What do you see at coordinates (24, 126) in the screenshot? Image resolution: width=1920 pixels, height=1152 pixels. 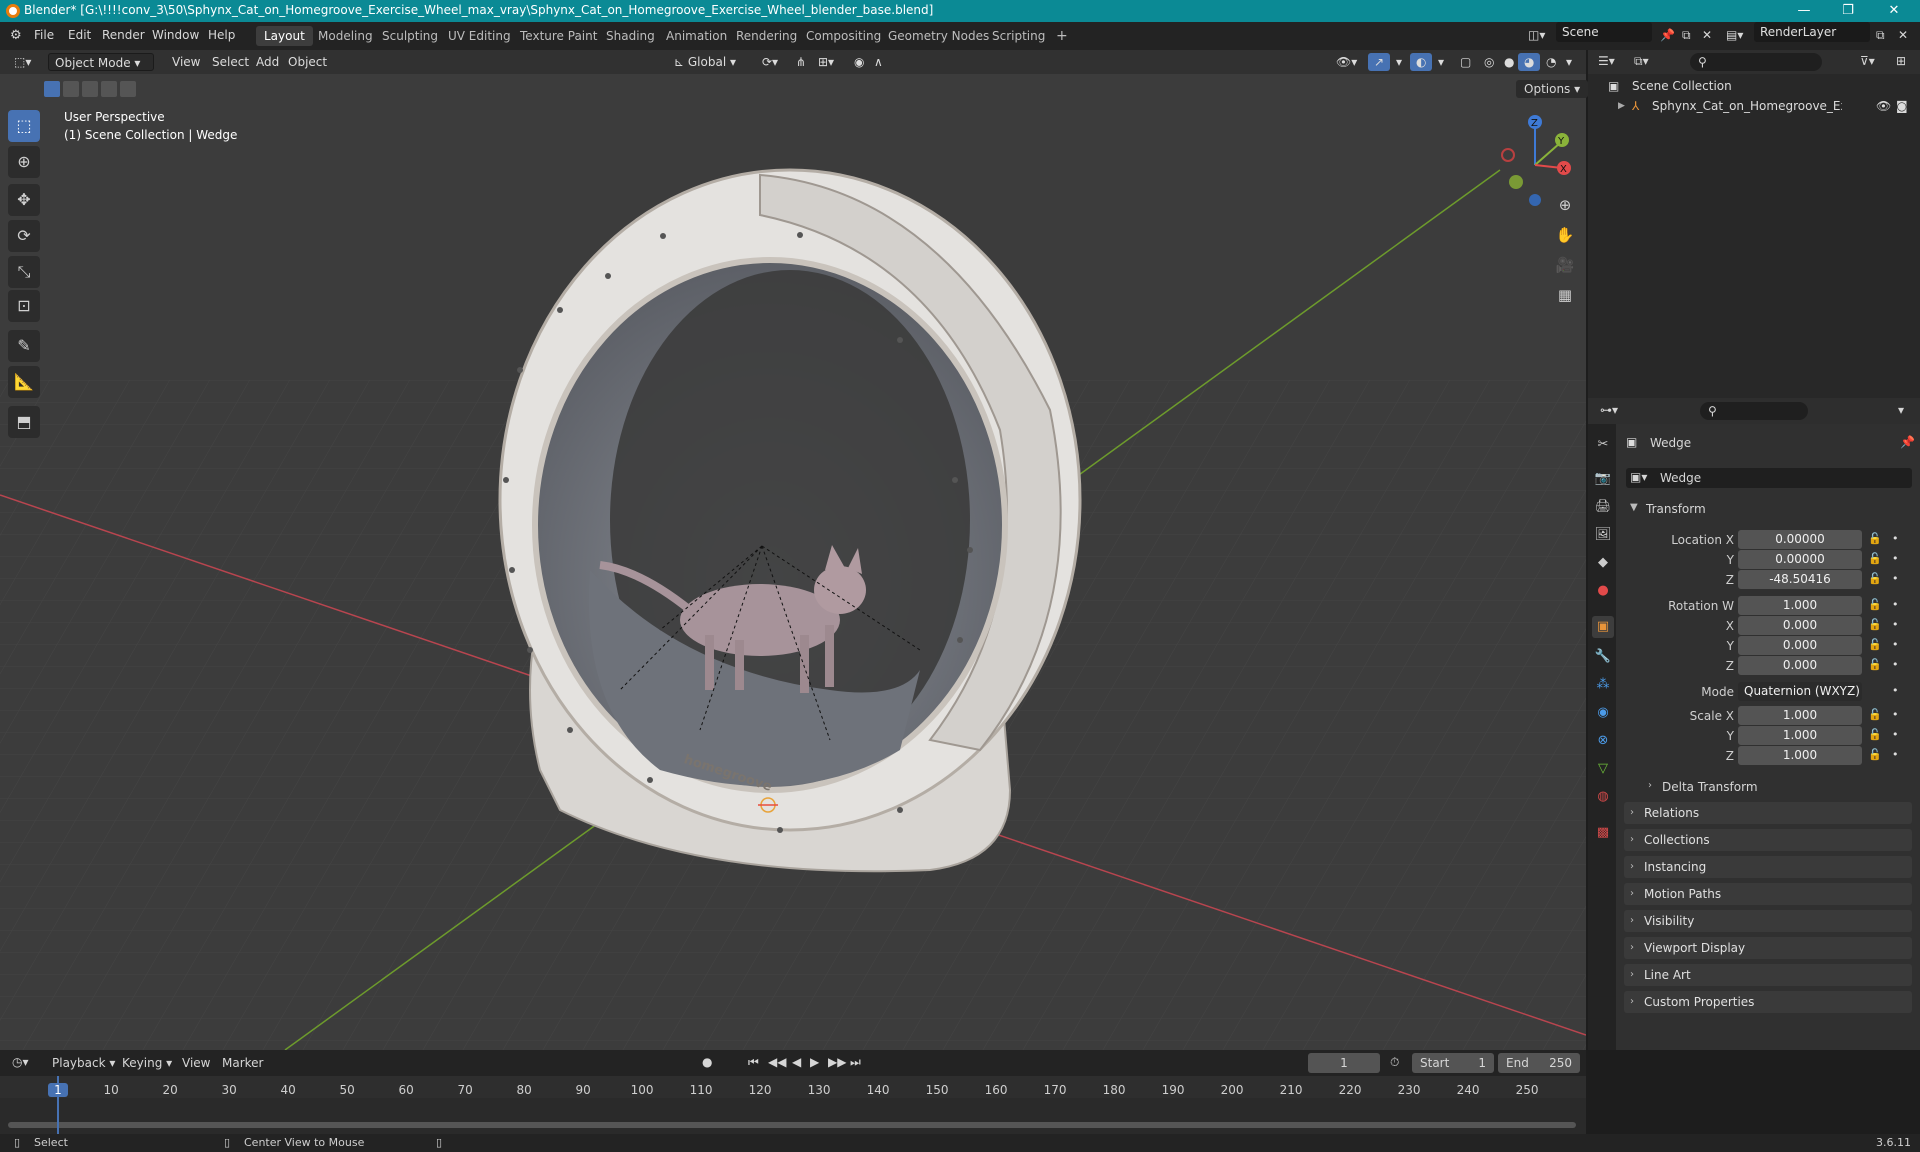 I see `select-box-tool: ⬚` at bounding box center [24, 126].